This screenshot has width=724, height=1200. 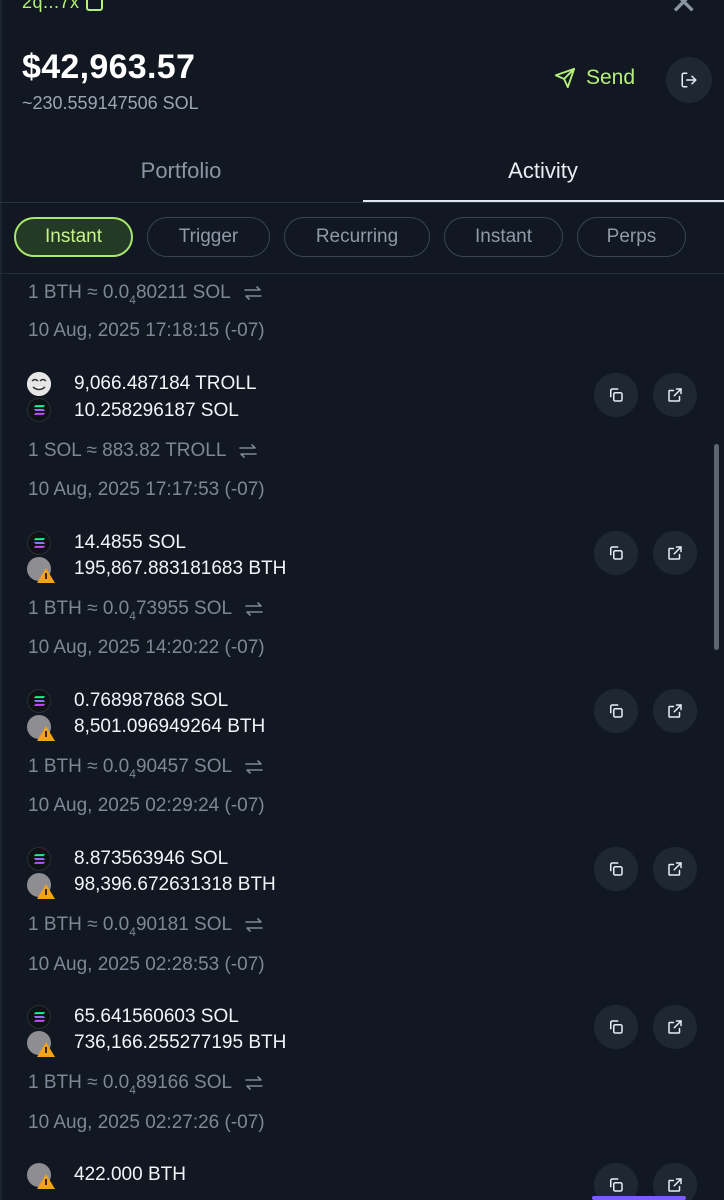 What do you see at coordinates (130, 768) in the screenshot?
I see `rate-text: 1 BTH ≈ 0.0490457 SOL` at bounding box center [130, 768].